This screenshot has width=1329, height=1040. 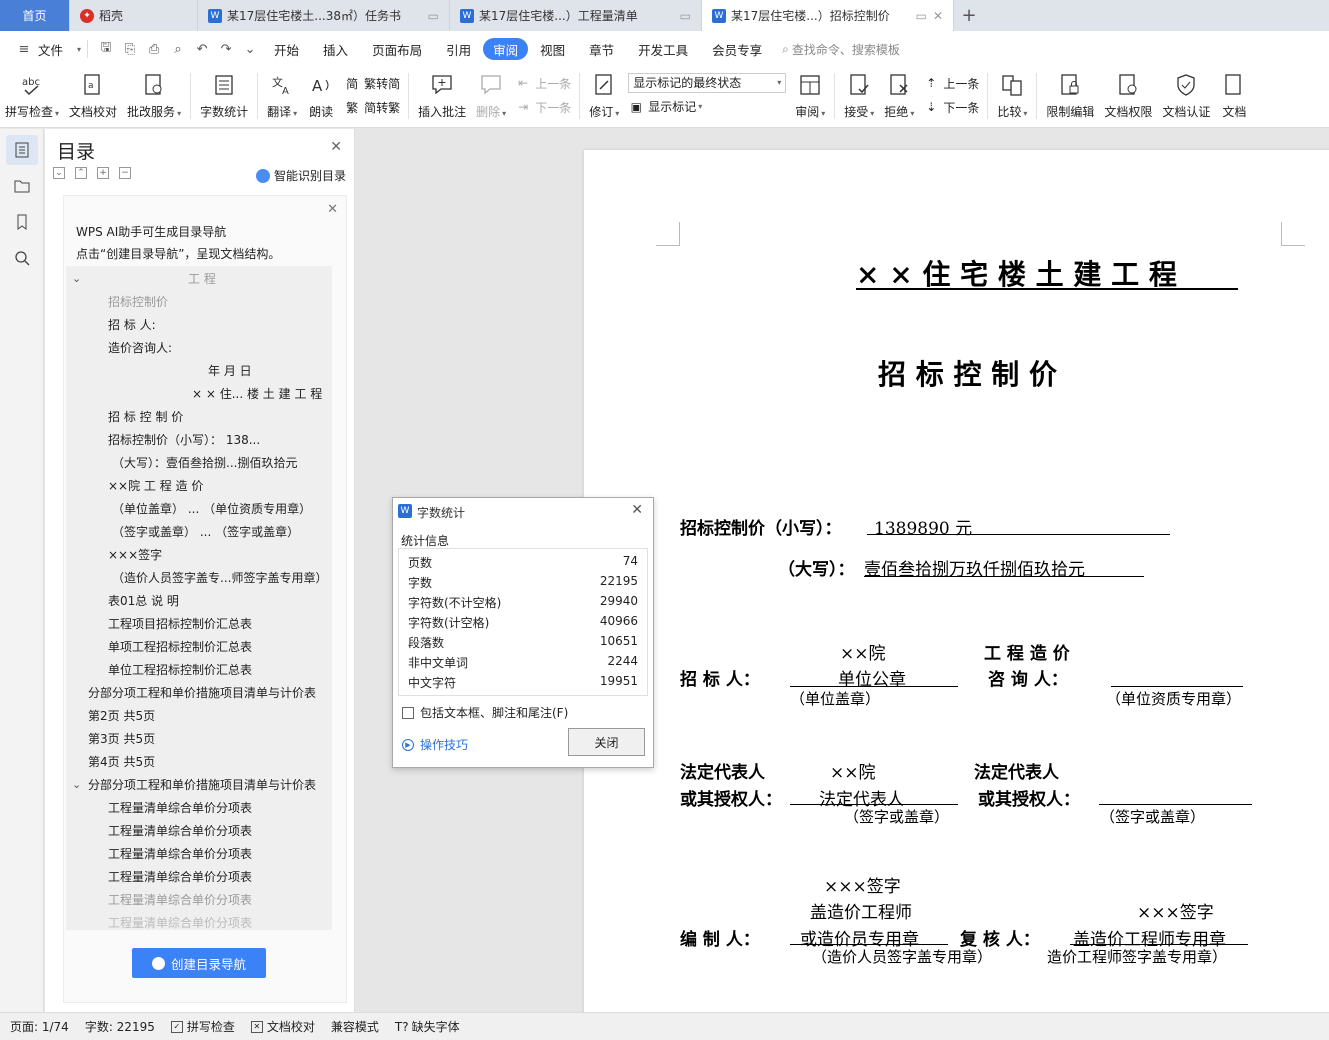 I want to click on chevron-down-icon: ▾, so click(x=79, y=49).